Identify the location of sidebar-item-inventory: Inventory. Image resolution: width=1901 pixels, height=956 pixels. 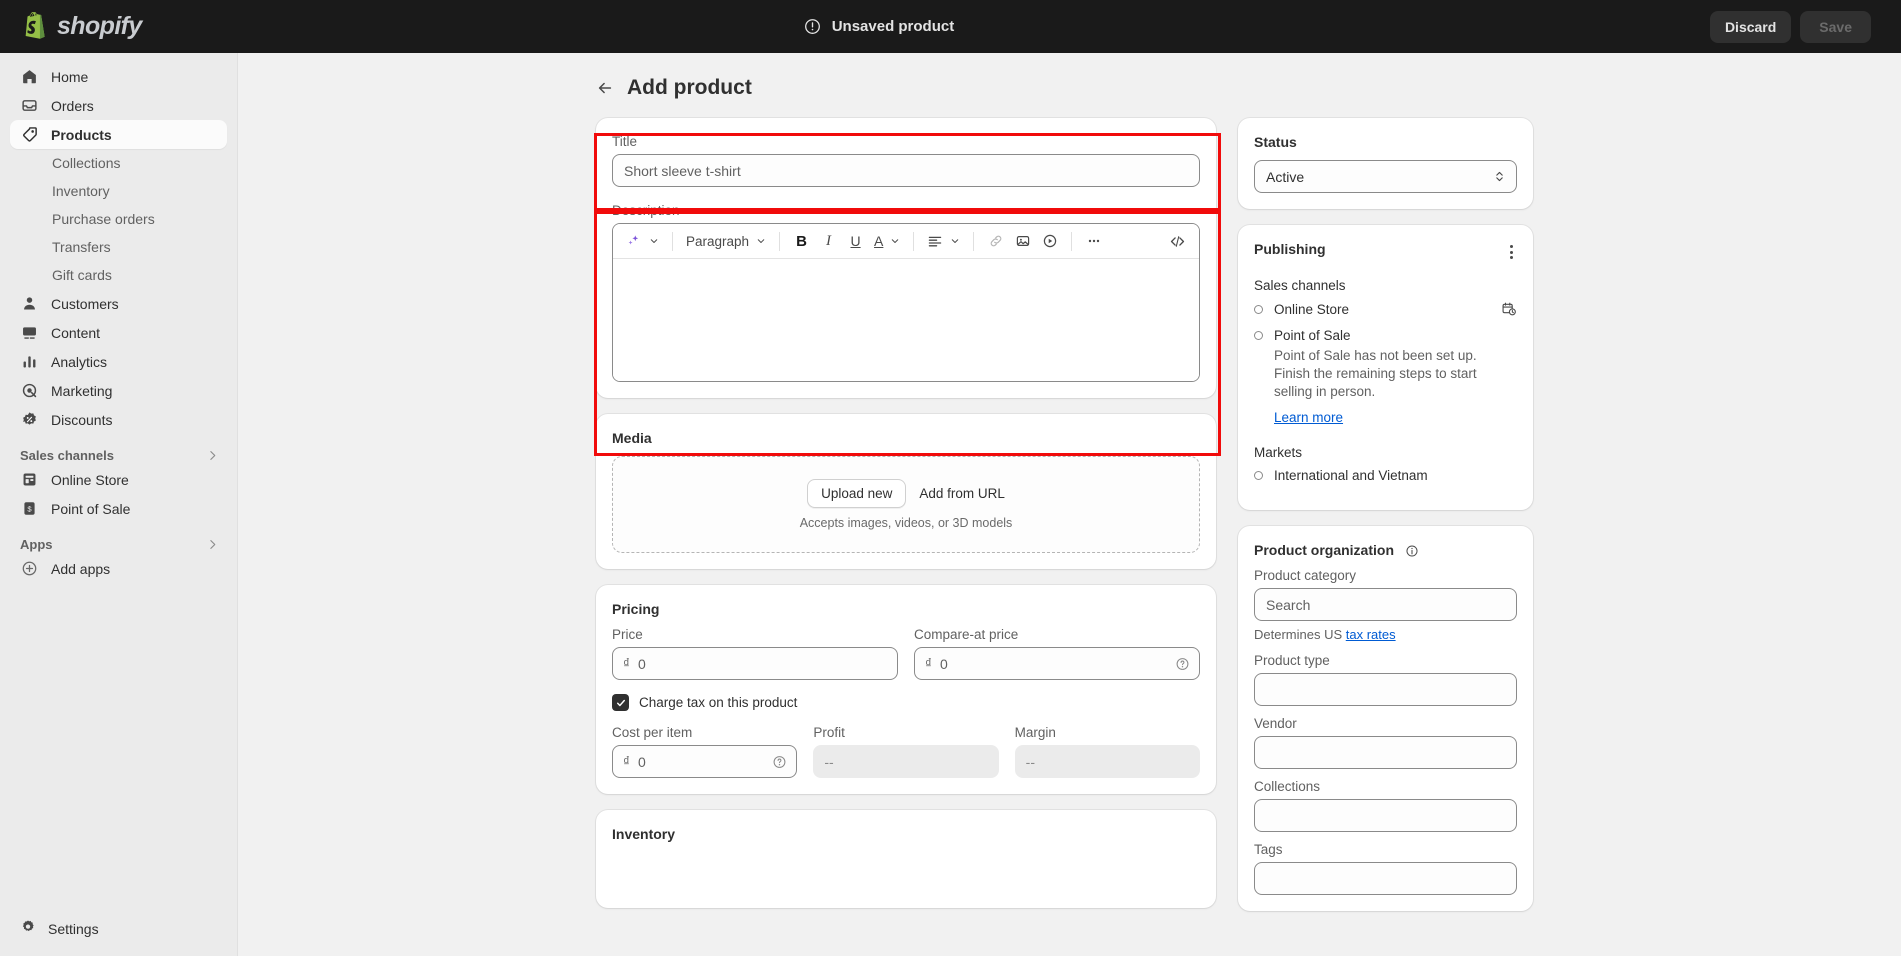
(118, 191).